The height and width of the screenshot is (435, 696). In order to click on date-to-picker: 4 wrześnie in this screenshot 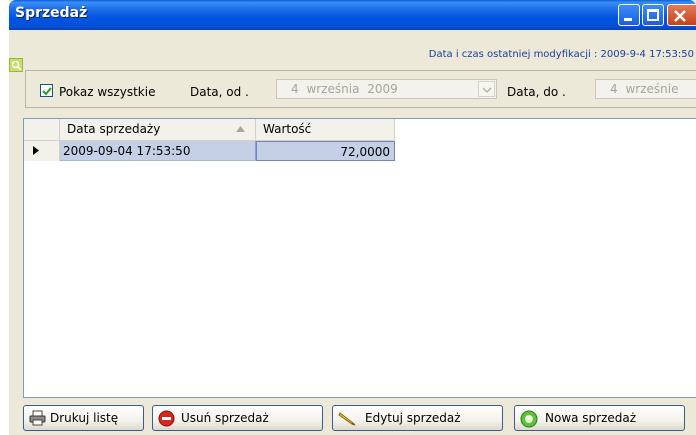, I will do `click(645, 89)`.